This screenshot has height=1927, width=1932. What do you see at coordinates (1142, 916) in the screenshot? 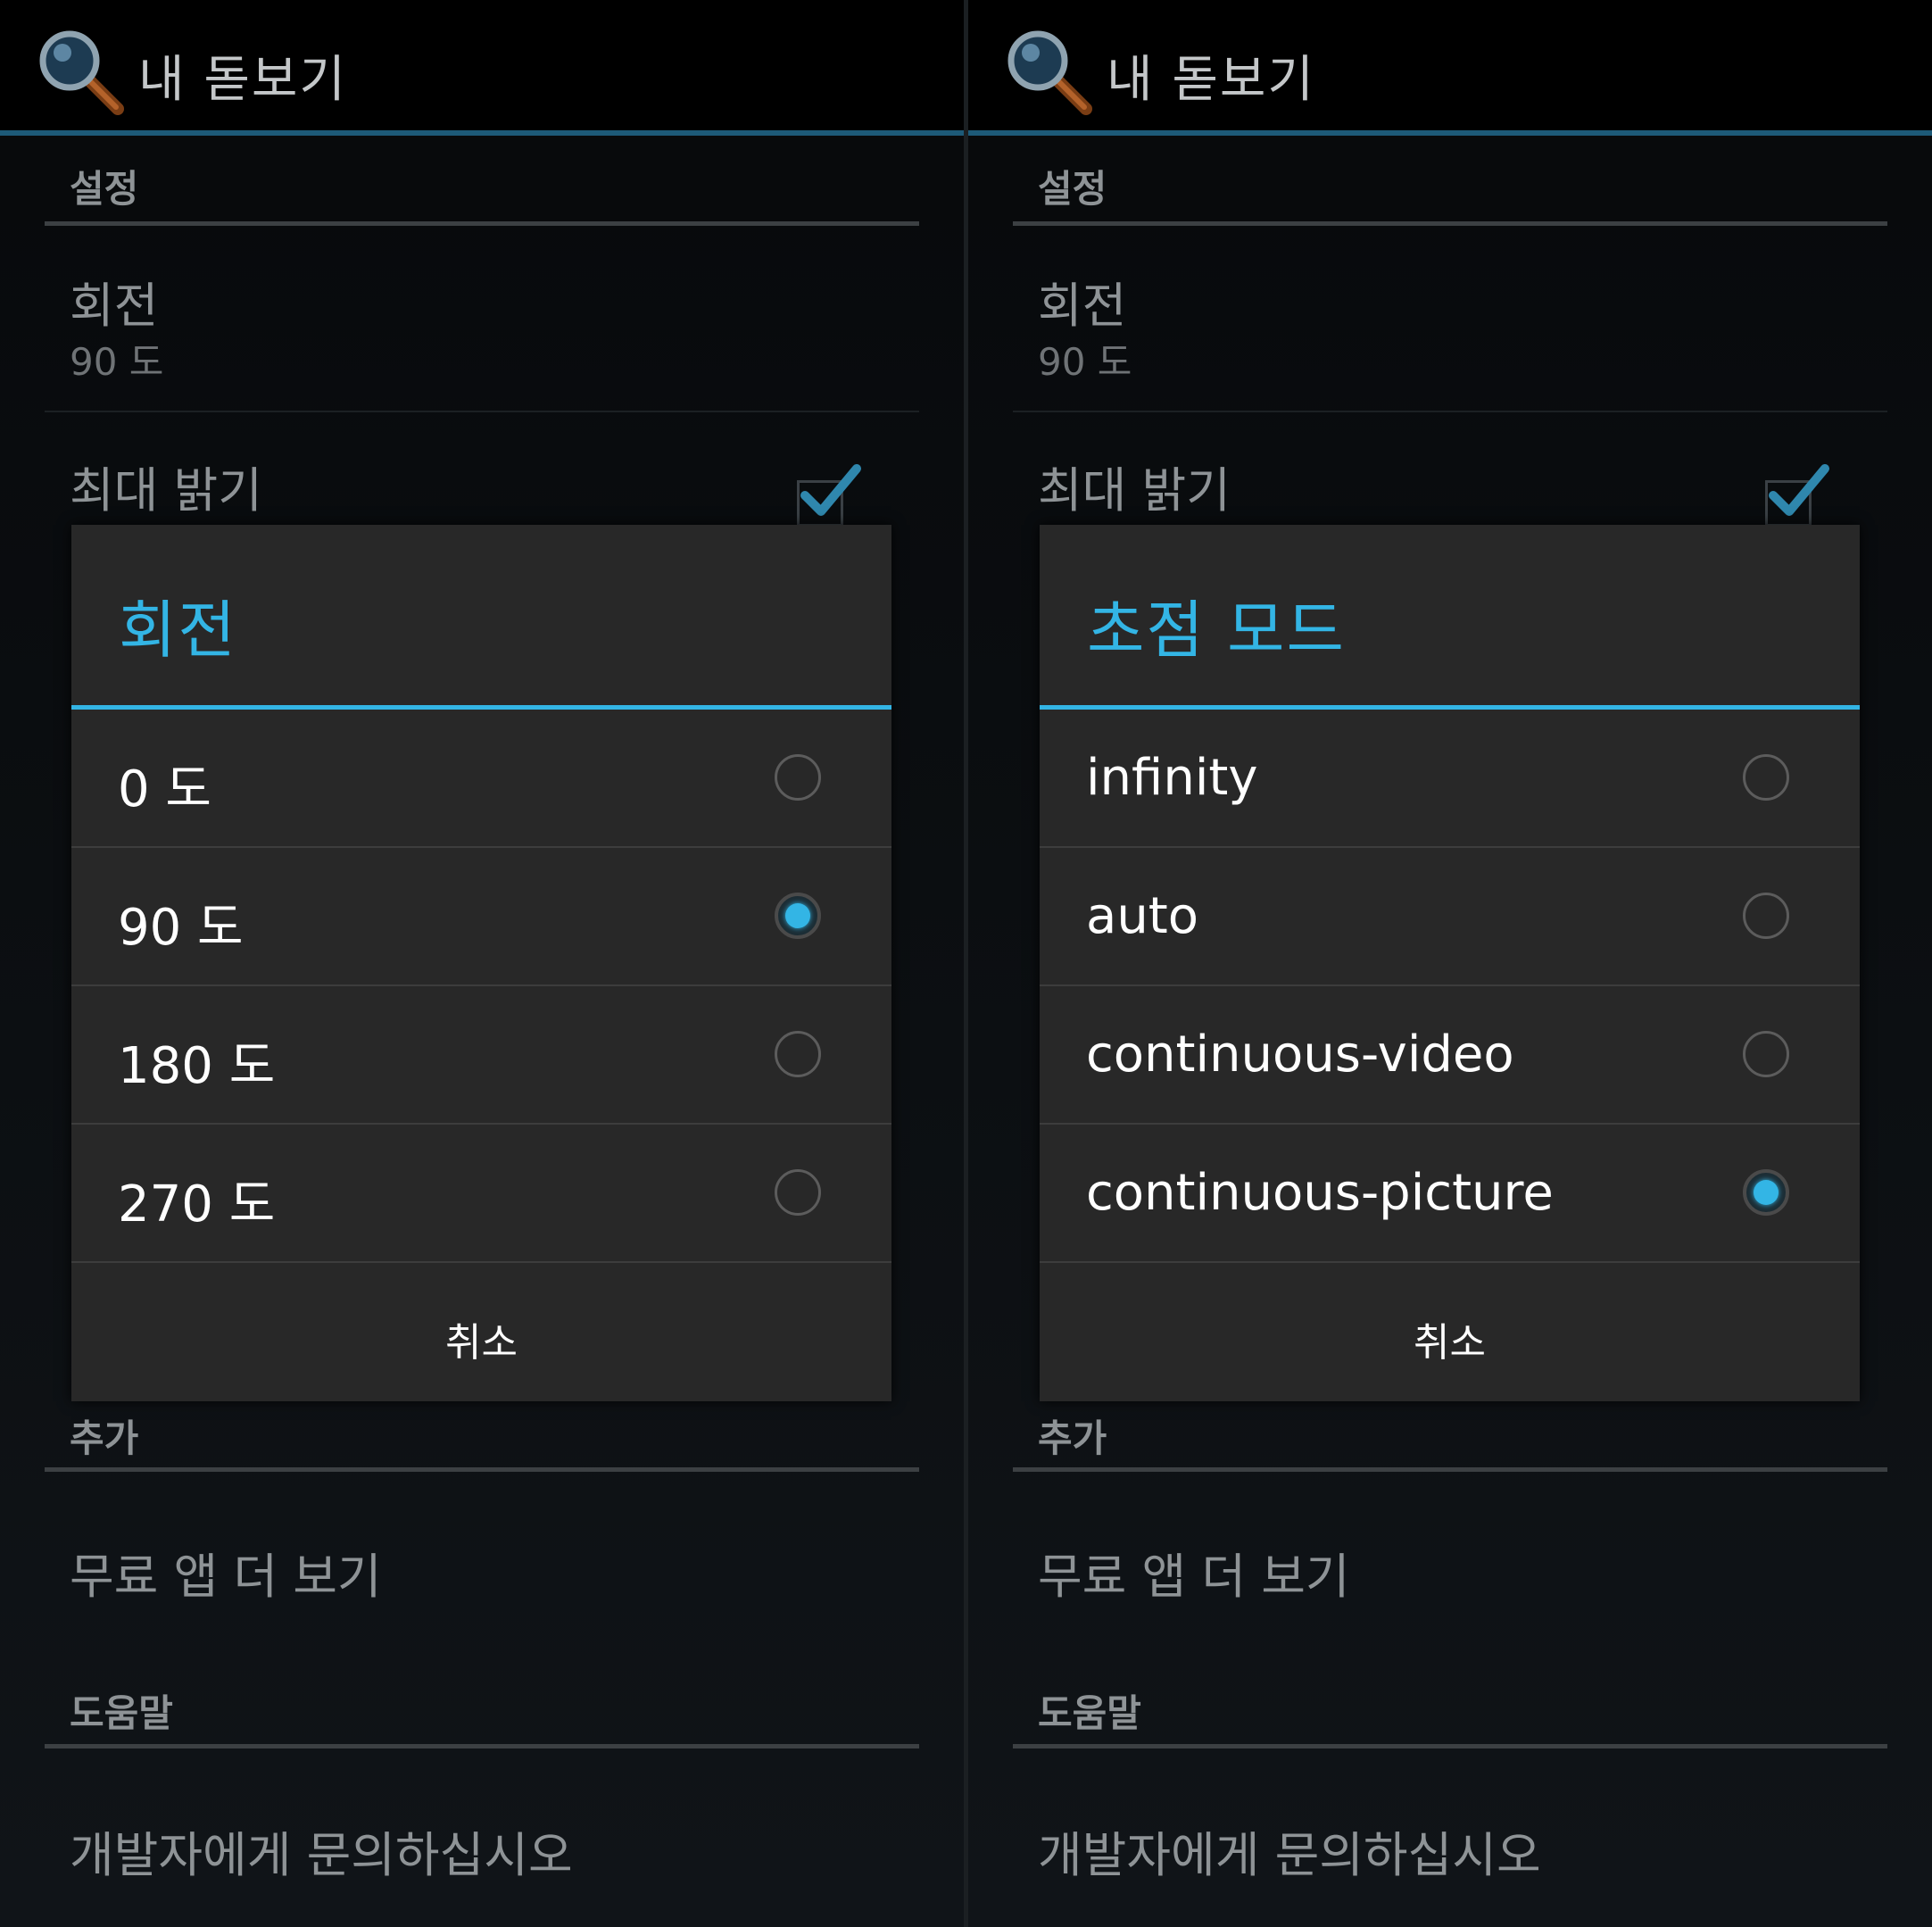
I see `option-label: auto` at bounding box center [1142, 916].